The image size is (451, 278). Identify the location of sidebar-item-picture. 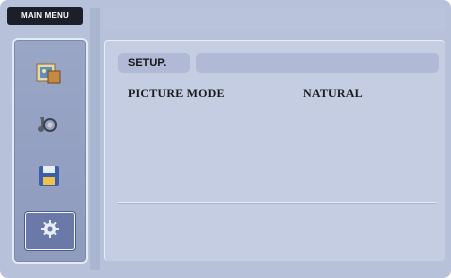
(49, 76).